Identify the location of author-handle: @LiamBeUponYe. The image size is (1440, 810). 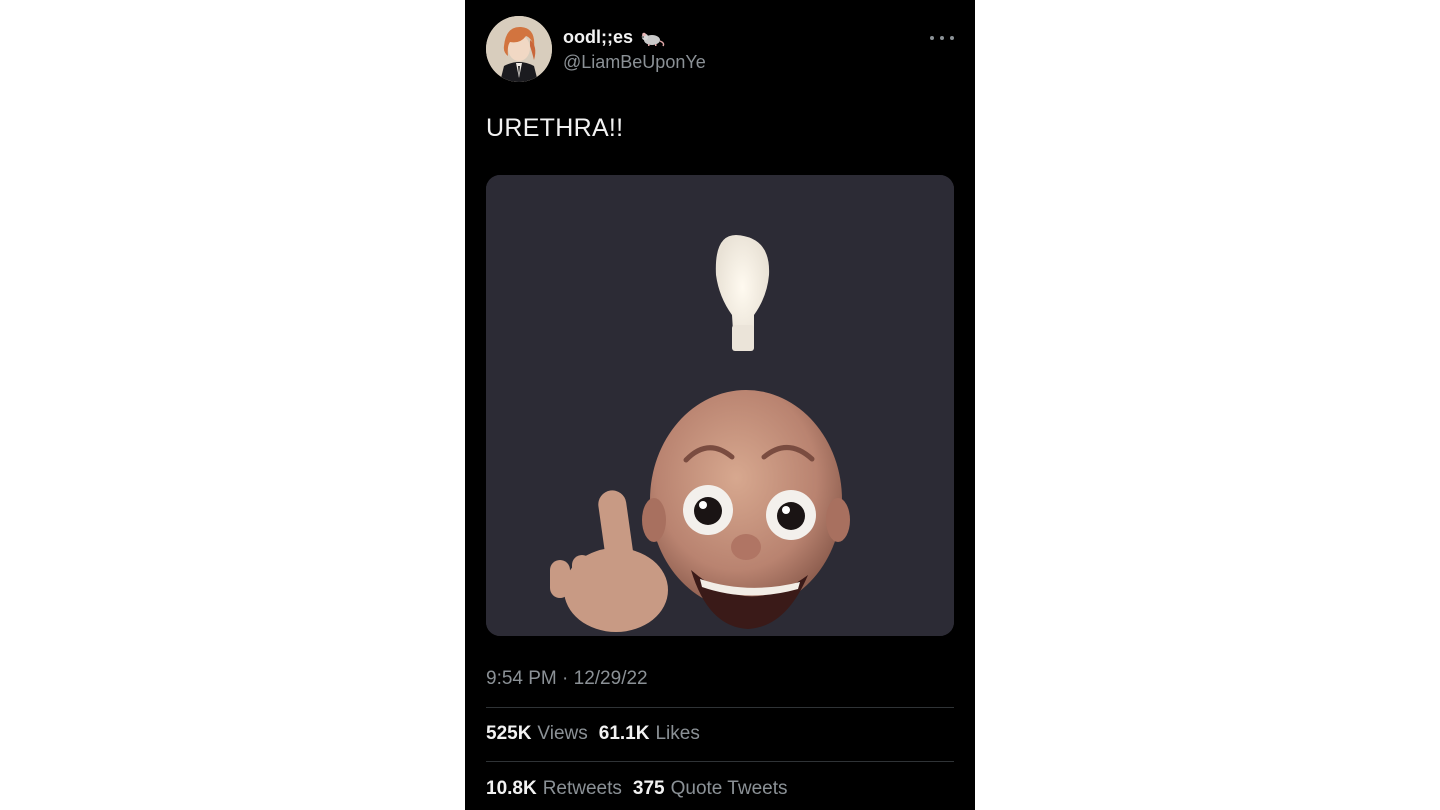
(634, 62).